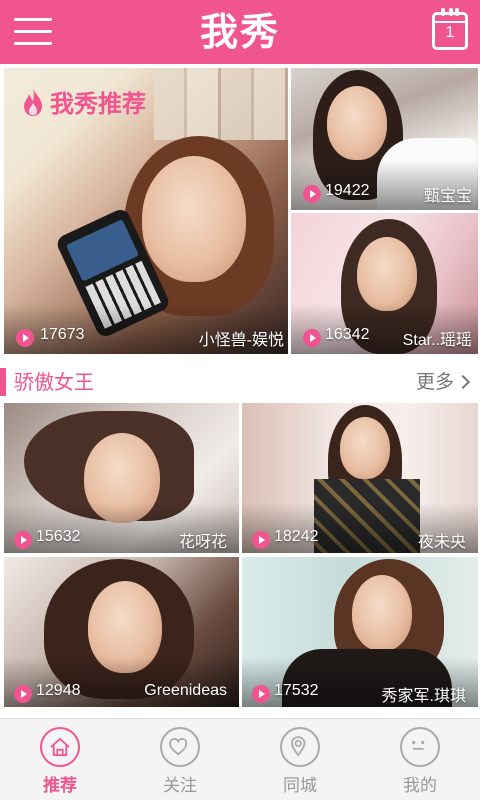 This screenshot has width=480, height=800. What do you see at coordinates (420, 786) in the screenshot?
I see `nav-label: 我的` at bounding box center [420, 786].